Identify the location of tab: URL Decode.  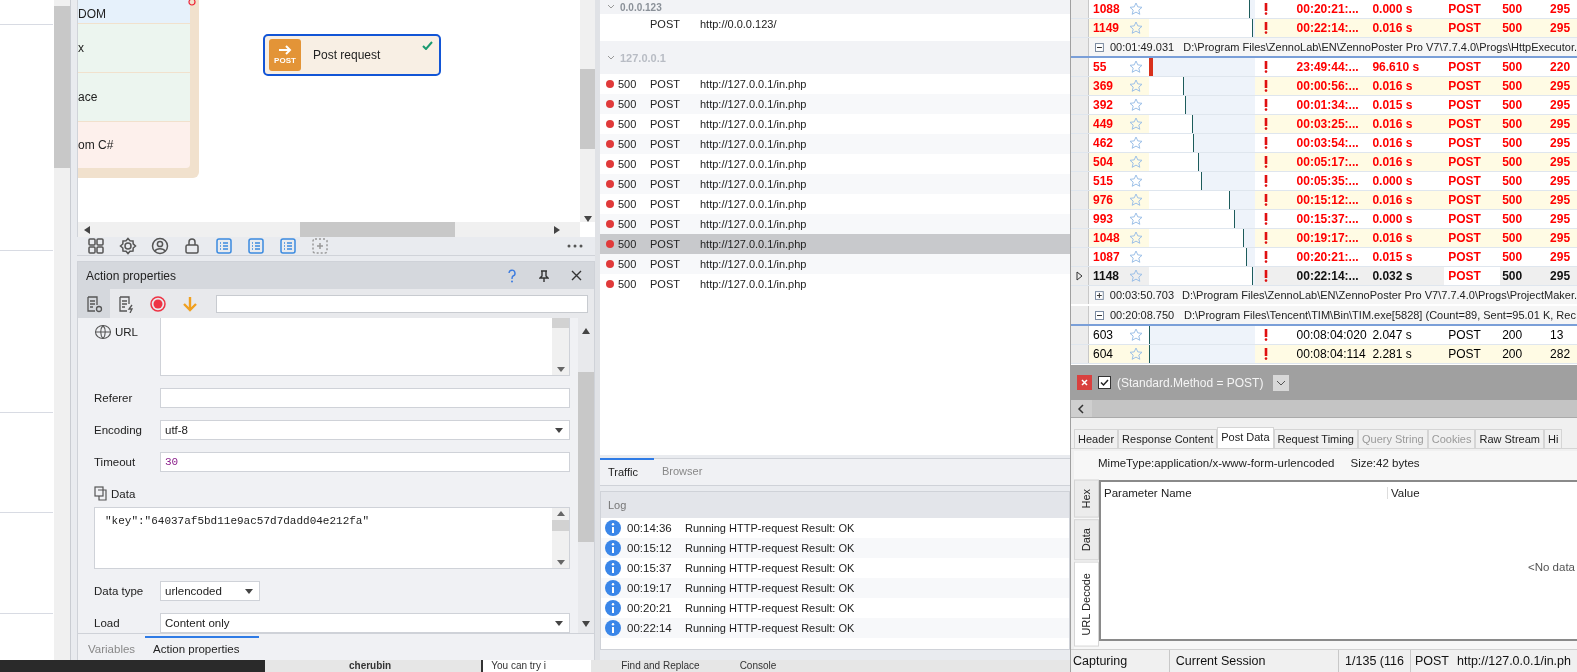
(1086, 604).